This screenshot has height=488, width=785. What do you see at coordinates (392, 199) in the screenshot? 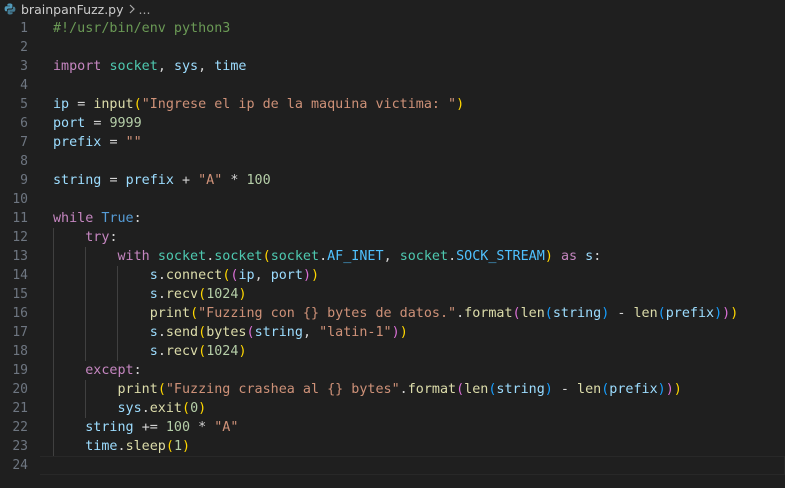
I see `code-line: 10` at bounding box center [392, 199].